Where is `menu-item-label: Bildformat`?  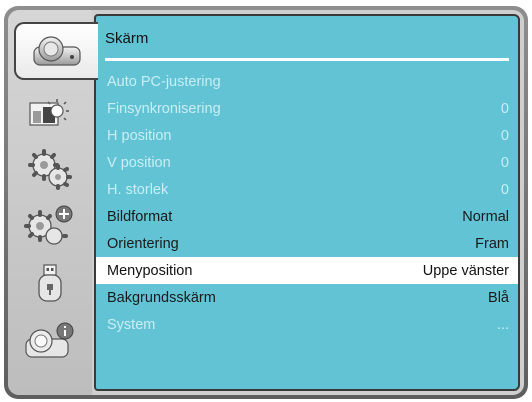 menu-item-label: Bildformat is located at coordinates (140, 216).